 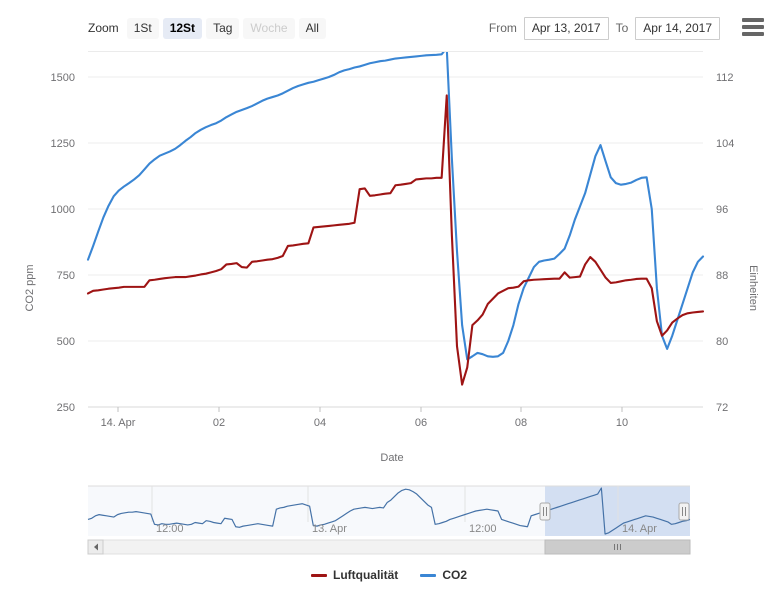 What do you see at coordinates (545, 511) in the screenshot?
I see `navigator-handle-left` at bounding box center [545, 511].